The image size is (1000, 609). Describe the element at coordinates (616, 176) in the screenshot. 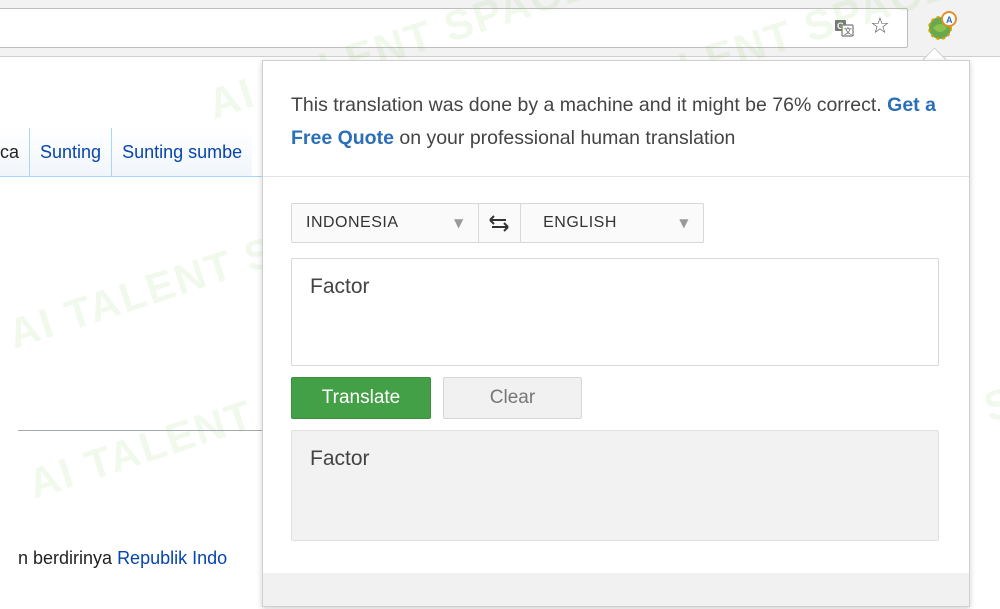

I see `divider` at that location.